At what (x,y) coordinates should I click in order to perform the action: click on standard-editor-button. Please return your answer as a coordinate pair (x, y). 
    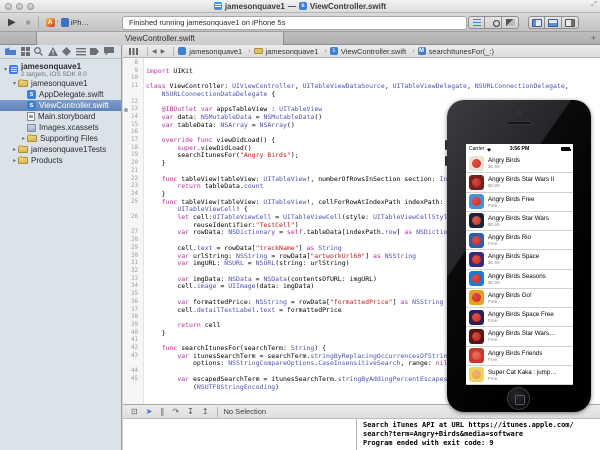
    Looking at the image, I should click on (476, 22).